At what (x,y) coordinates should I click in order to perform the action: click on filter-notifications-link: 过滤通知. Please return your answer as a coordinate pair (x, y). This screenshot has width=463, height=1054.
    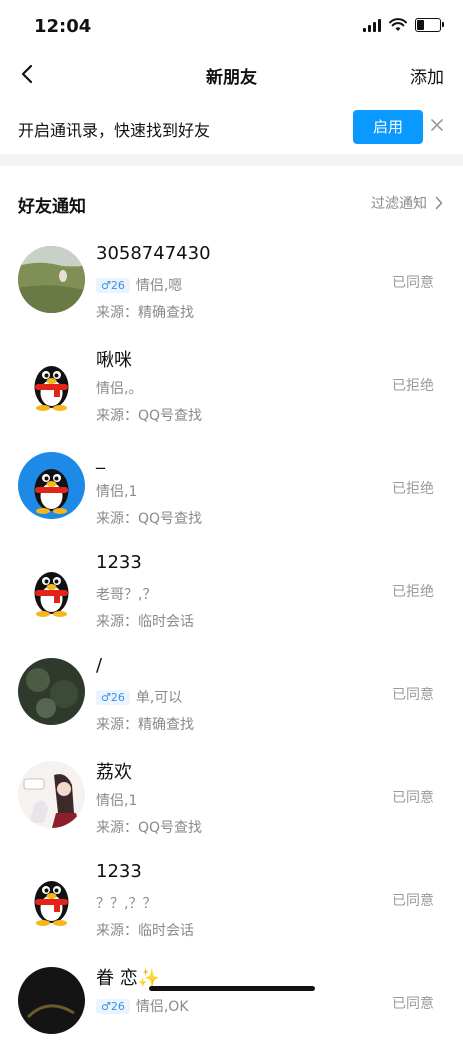
    Looking at the image, I should click on (407, 203).